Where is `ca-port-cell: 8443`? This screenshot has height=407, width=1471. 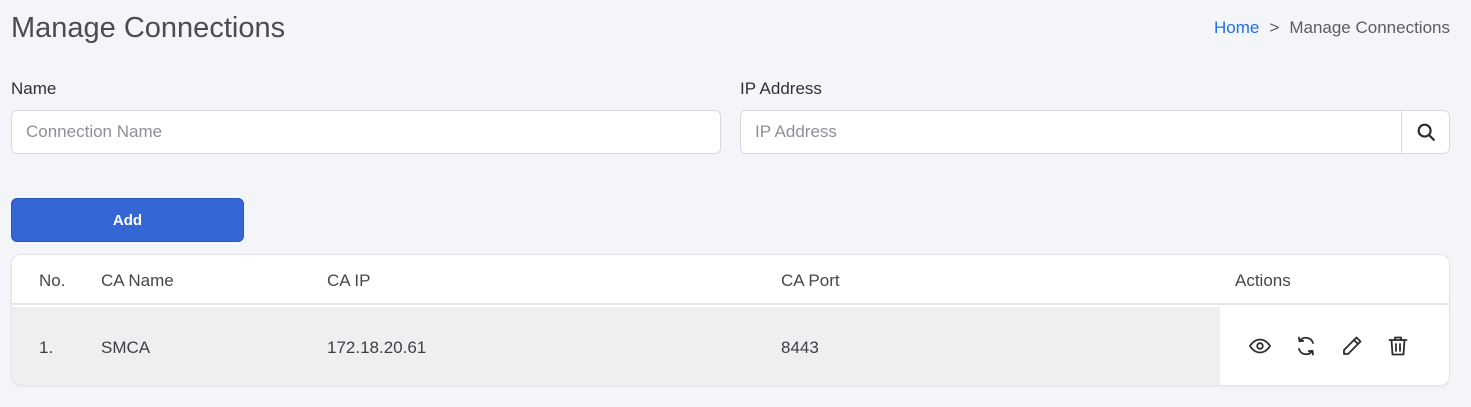
ca-port-cell: 8443 is located at coordinates (800, 347).